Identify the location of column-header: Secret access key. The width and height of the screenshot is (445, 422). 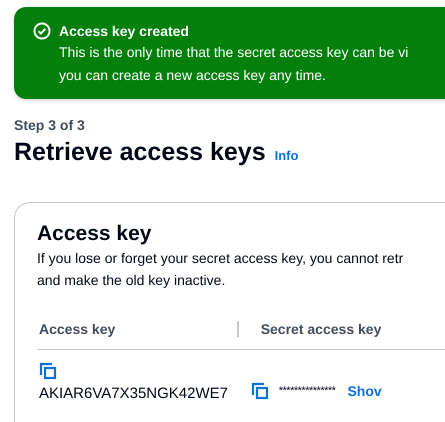
(340, 329).